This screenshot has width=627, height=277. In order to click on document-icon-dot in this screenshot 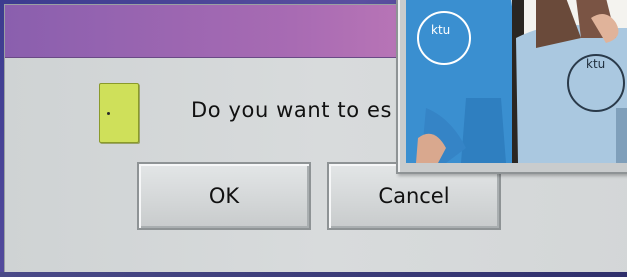, I will do `click(108, 113)`.